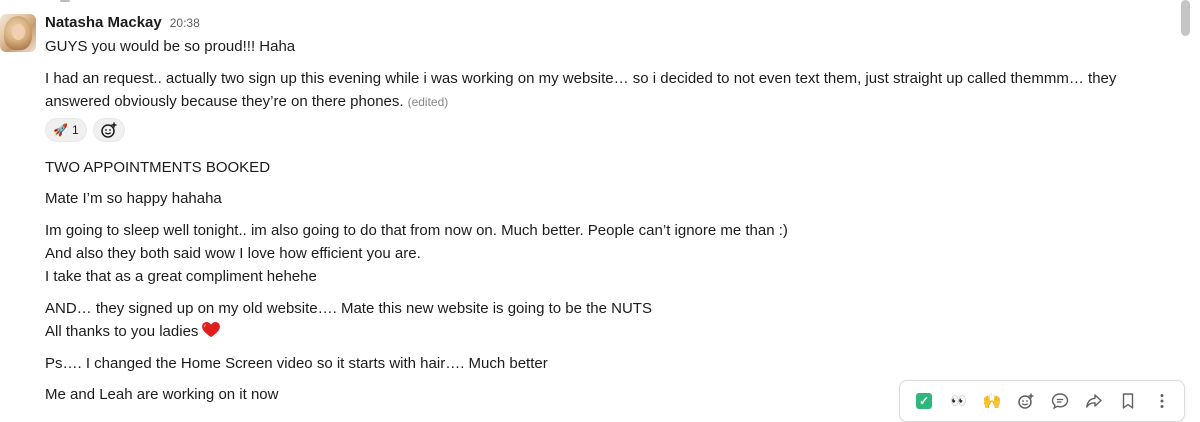 Image resolution: width=1200 pixels, height=422 pixels. I want to click on reply-in-thread-button, so click(1060, 401).